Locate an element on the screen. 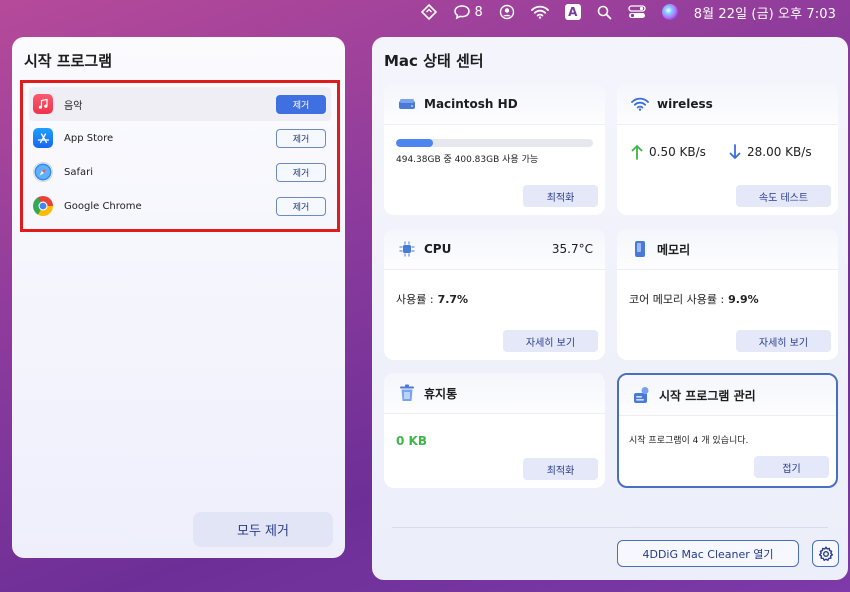  startup-manage-card-header: 시작 프로그램 관리 is located at coordinates (727, 395).